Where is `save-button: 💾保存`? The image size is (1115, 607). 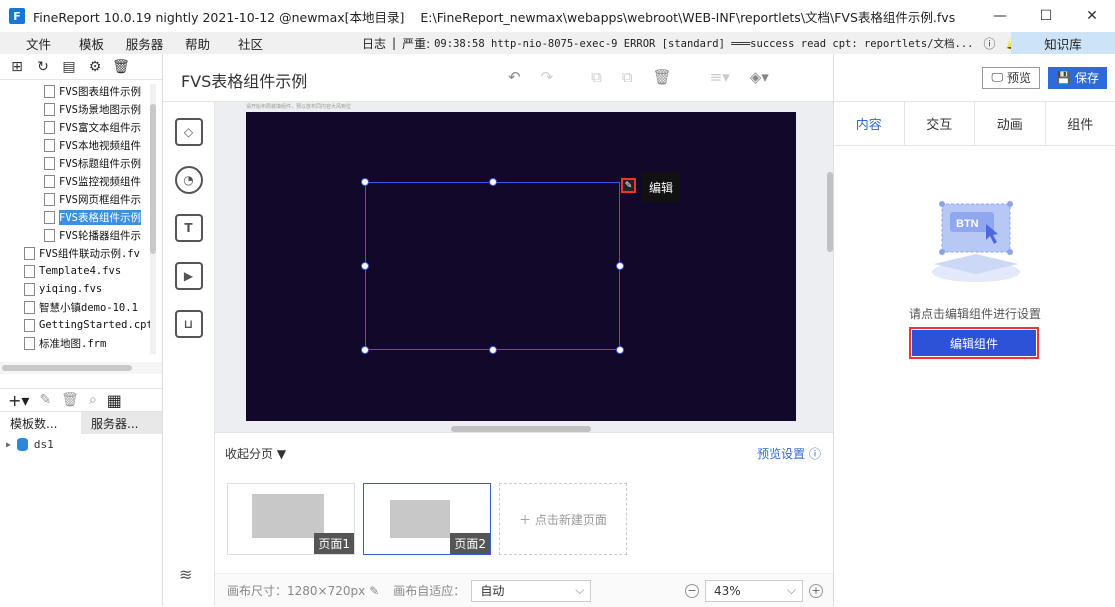
save-button: 💾保存 is located at coordinates (1077, 78).